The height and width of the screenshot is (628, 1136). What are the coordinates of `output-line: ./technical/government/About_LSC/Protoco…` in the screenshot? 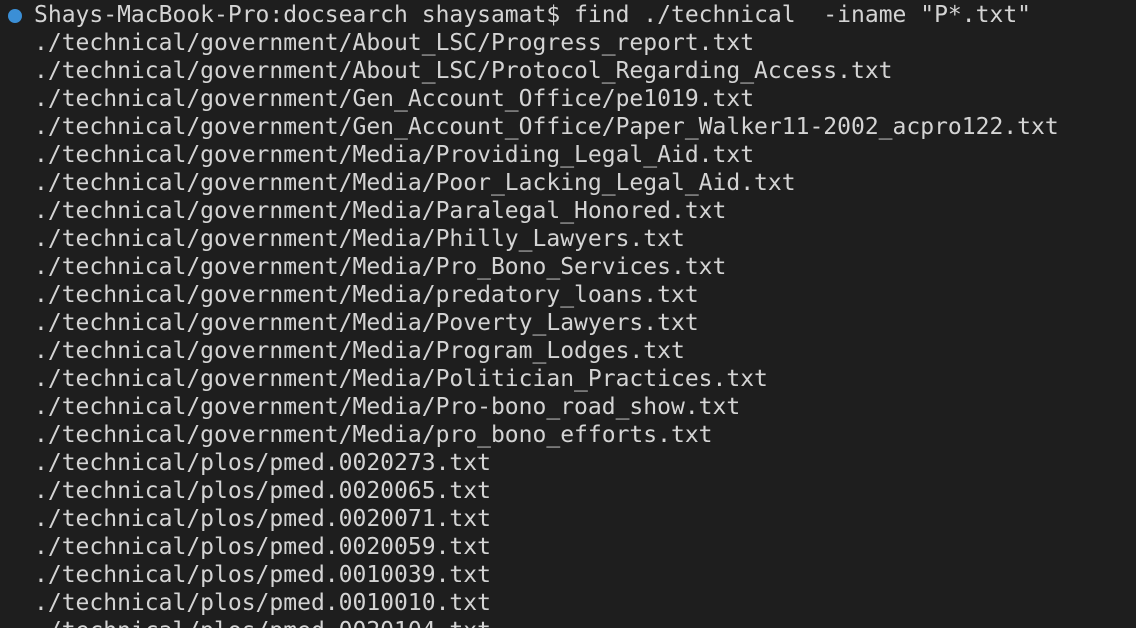 It's located at (463, 71).